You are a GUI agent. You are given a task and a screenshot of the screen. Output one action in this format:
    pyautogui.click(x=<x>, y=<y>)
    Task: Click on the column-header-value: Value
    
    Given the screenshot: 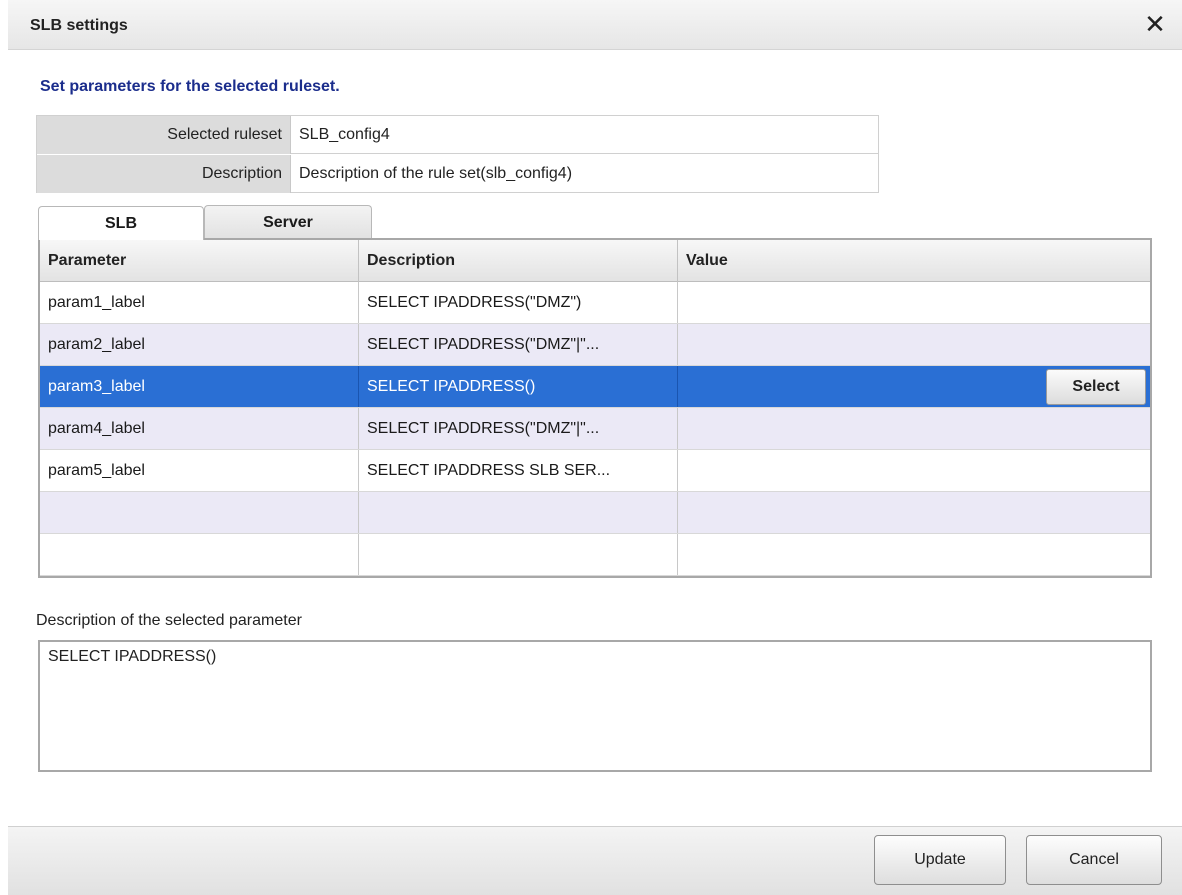 What is the action you would take?
    pyautogui.click(x=914, y=261)
    